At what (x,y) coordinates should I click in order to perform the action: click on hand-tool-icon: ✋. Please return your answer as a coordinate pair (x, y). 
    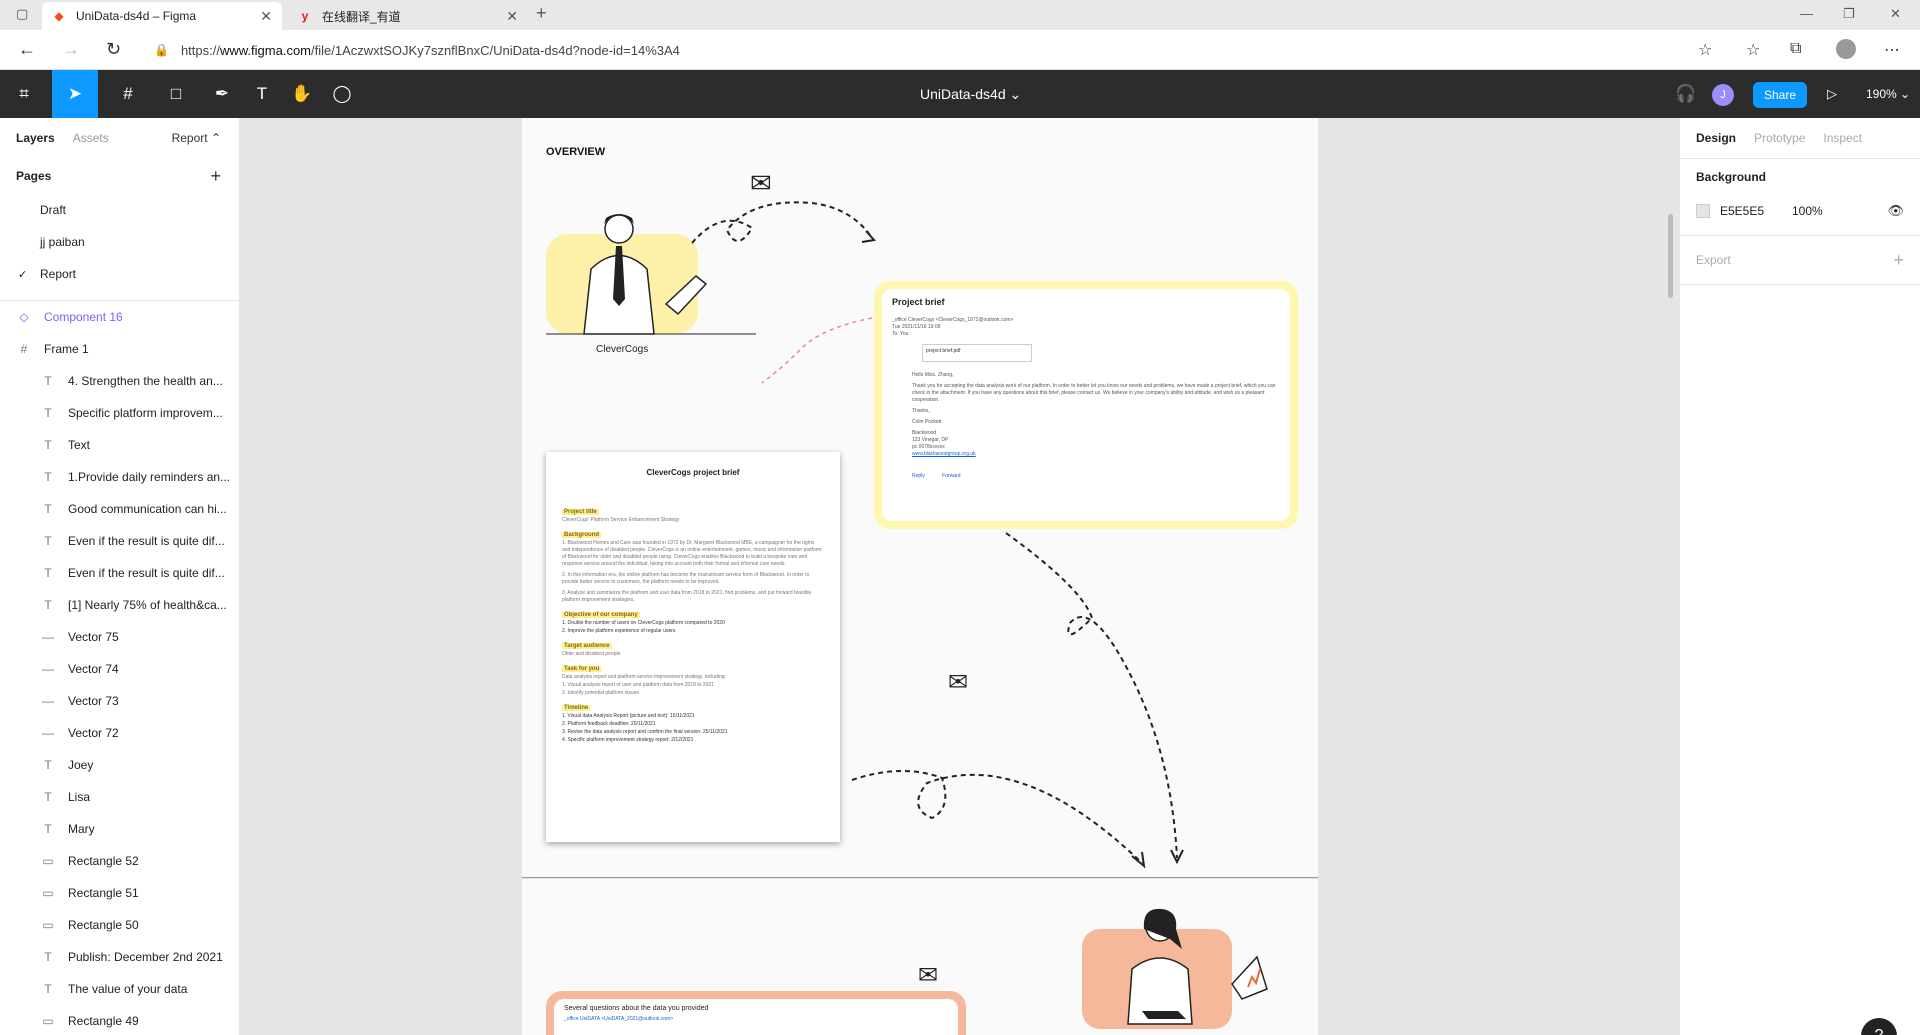
    Looking at the image, I should click on (302, 94).